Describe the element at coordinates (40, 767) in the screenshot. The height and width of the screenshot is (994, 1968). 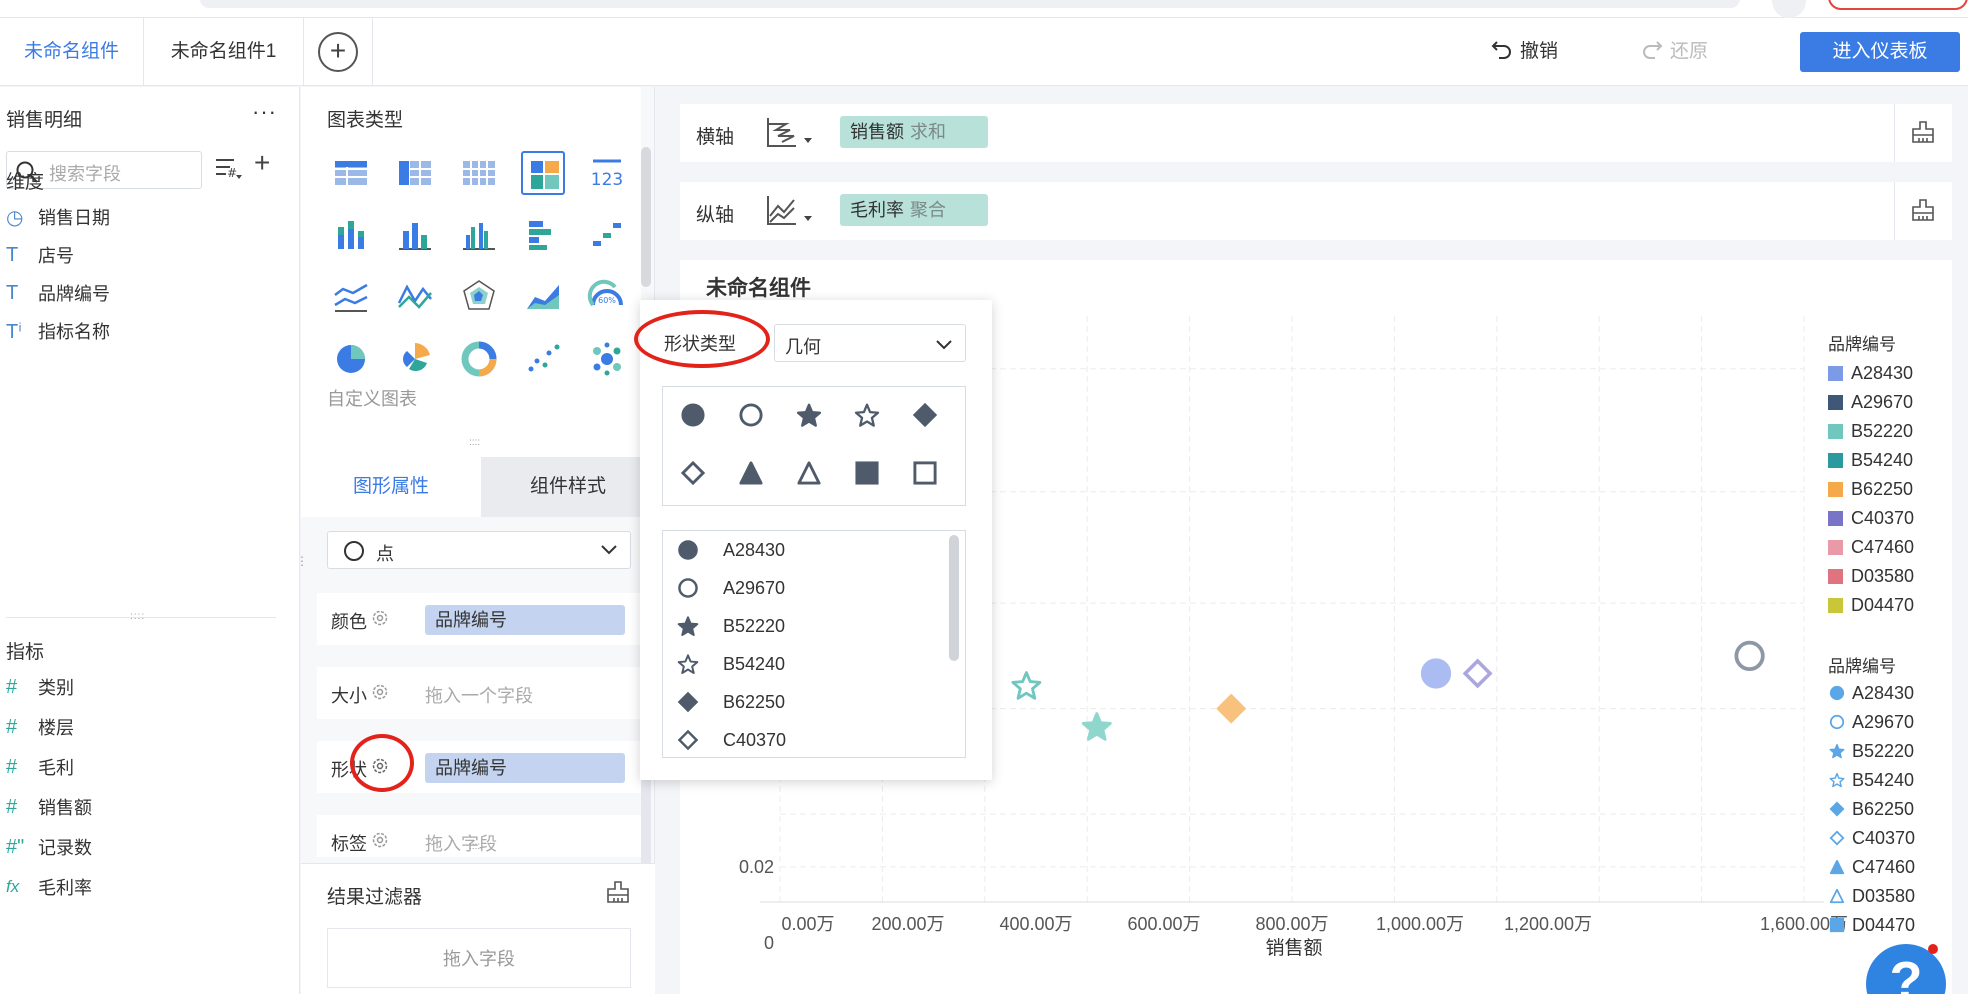
I see `field-measure: # 毛利` at that location.